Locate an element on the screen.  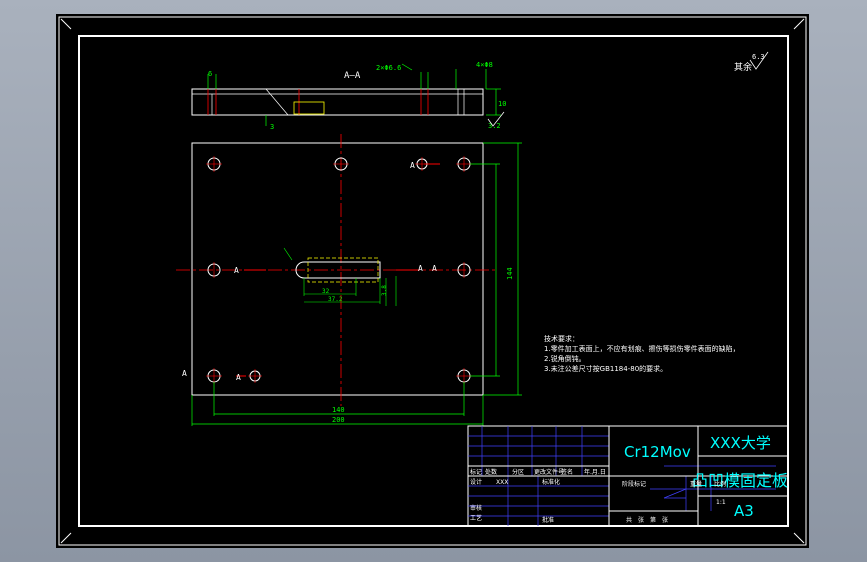
dim-slot-w1: 32 is located at coordinates (326, 291).